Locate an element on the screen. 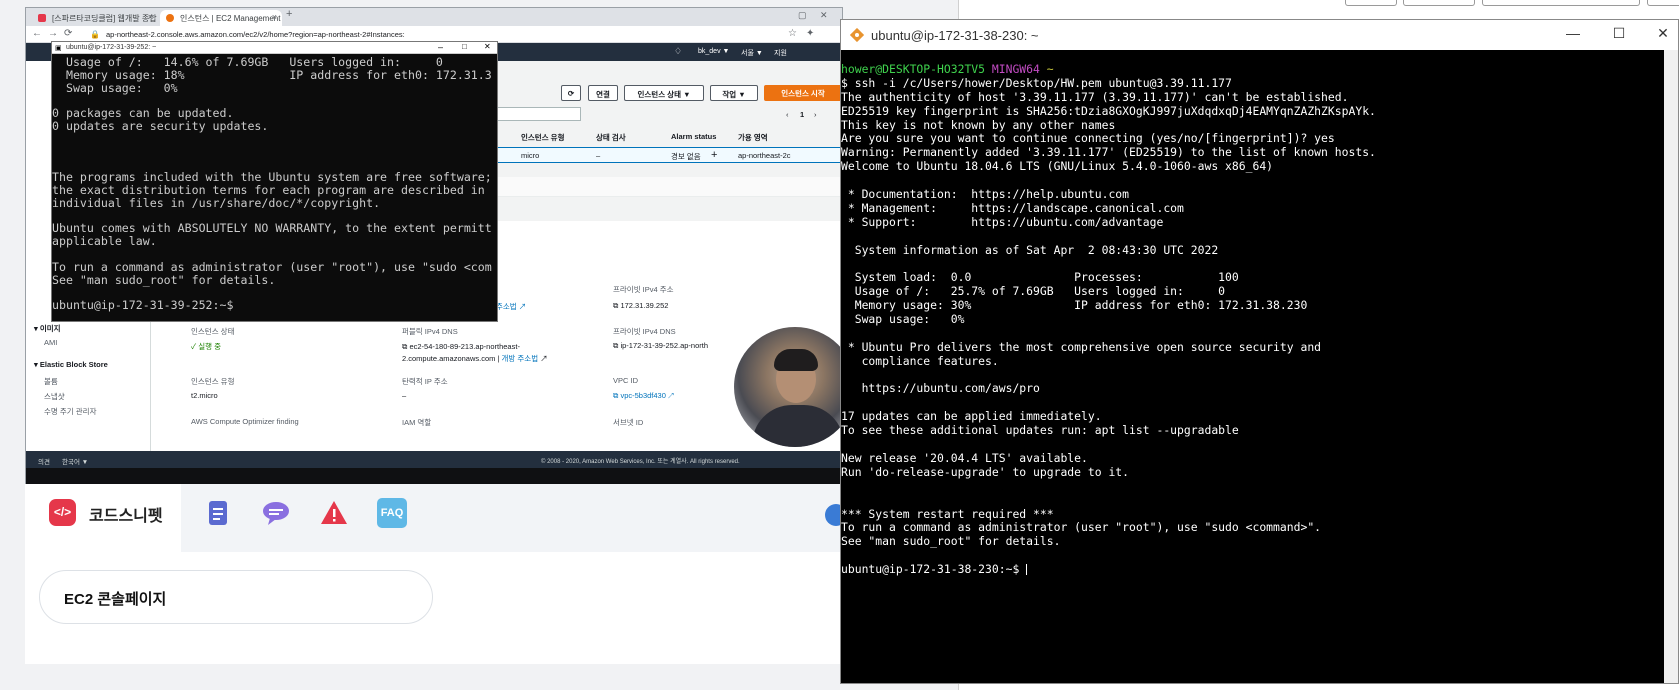 Image resolution: width=1679 pixels, height=690 pixels. optimizer-label: AWS Compute Optimizer finding is located at coordinates (245, 421).